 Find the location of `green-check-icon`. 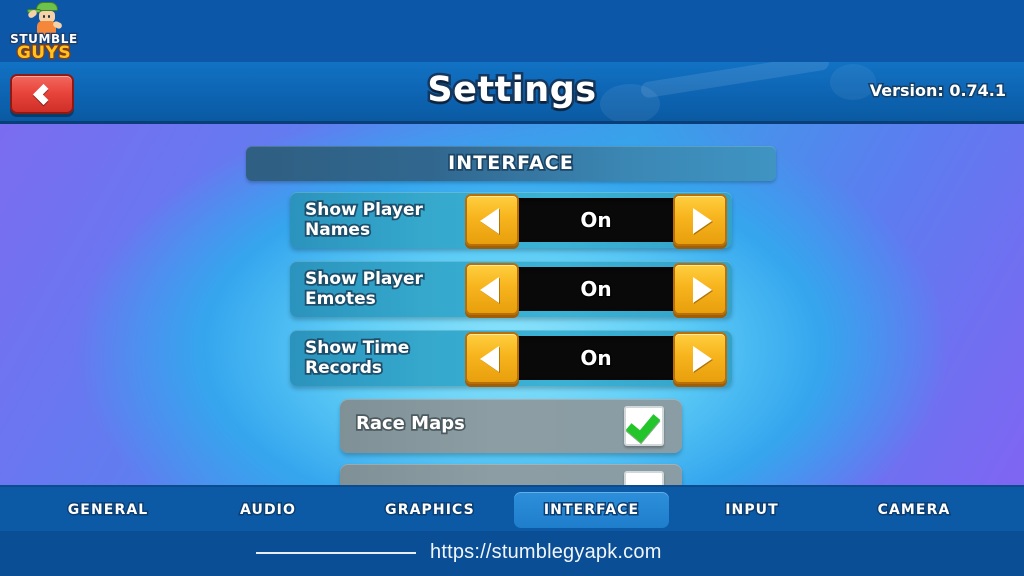

green-check-icon is located at coordinates (643, 425).